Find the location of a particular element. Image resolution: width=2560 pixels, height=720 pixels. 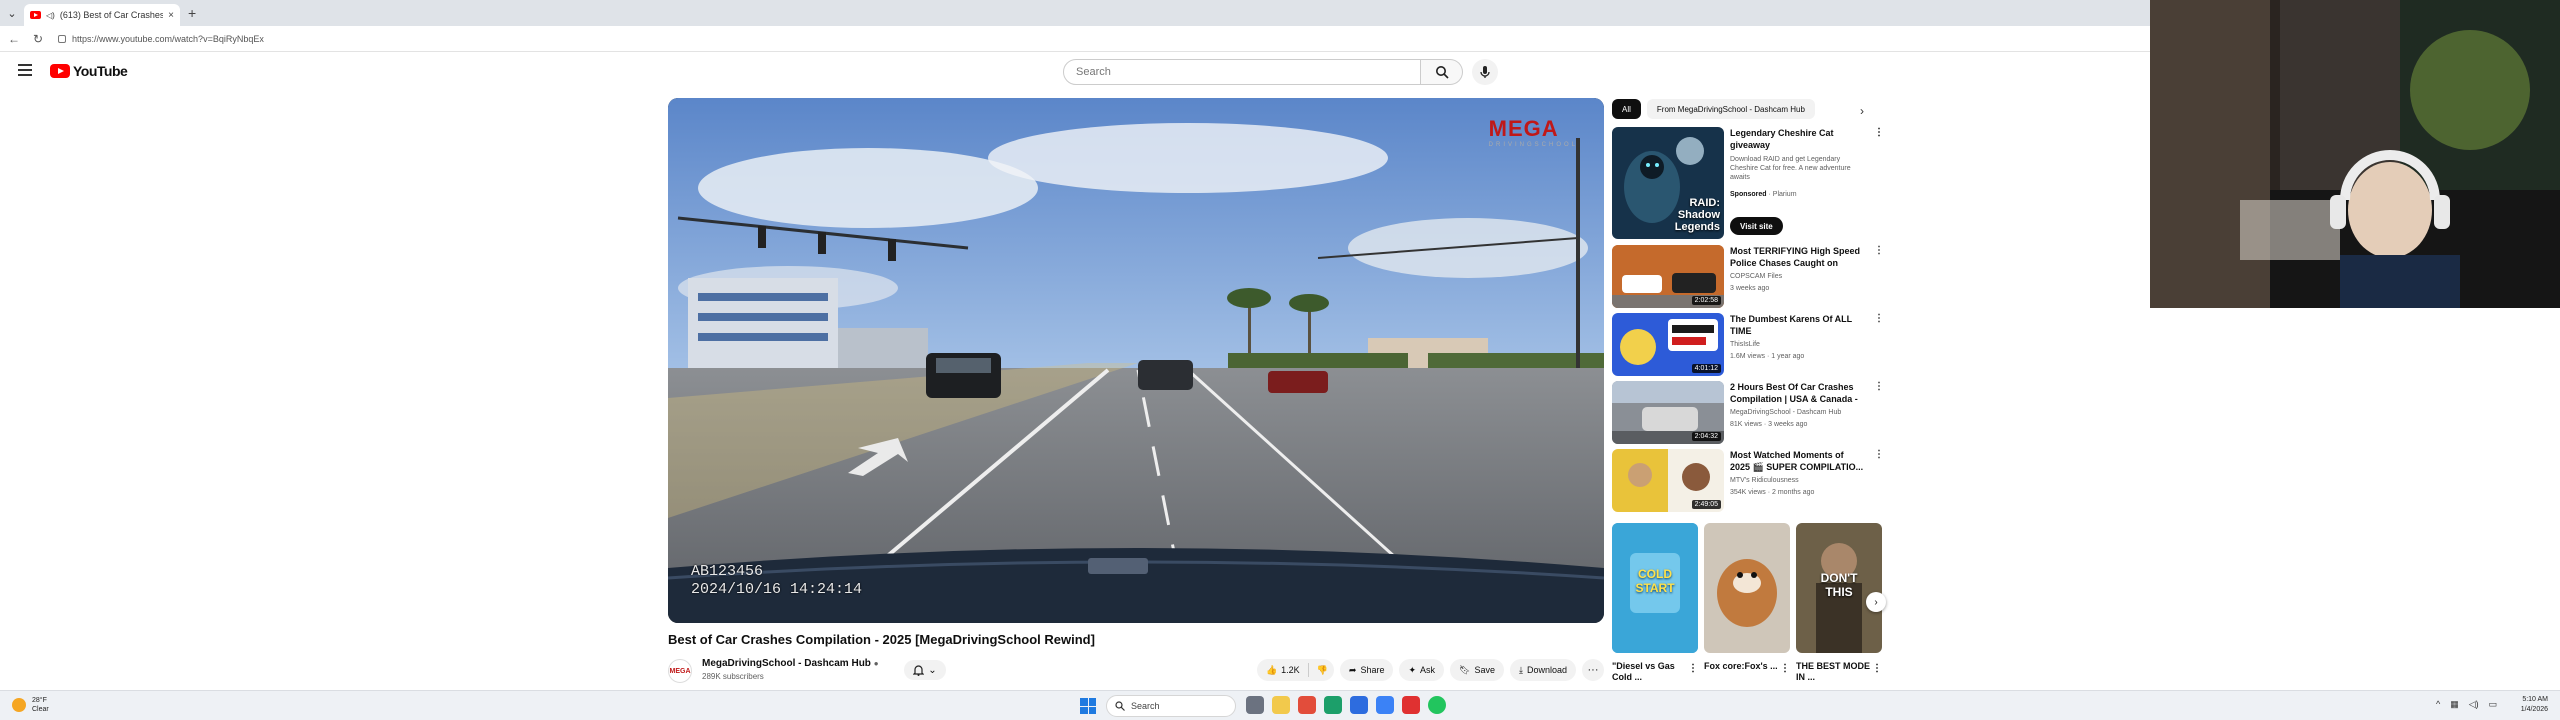

watermark-subtext: DRIVINGSCHOOL is located at coordinates (1533, 145).